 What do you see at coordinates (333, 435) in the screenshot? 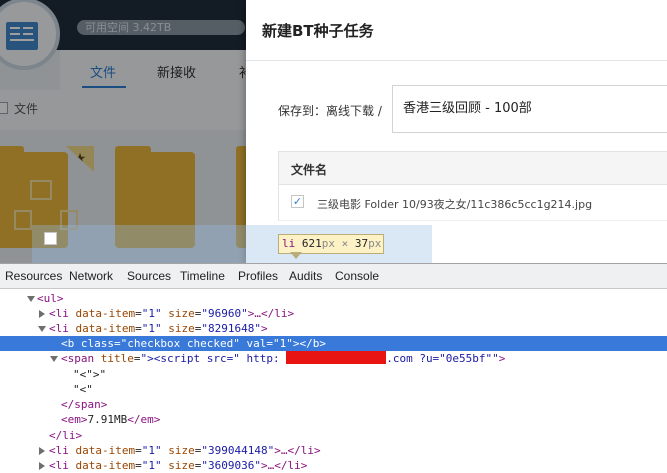
I see `dom-node-li-close: </li>` at bounding box center [333, 435].